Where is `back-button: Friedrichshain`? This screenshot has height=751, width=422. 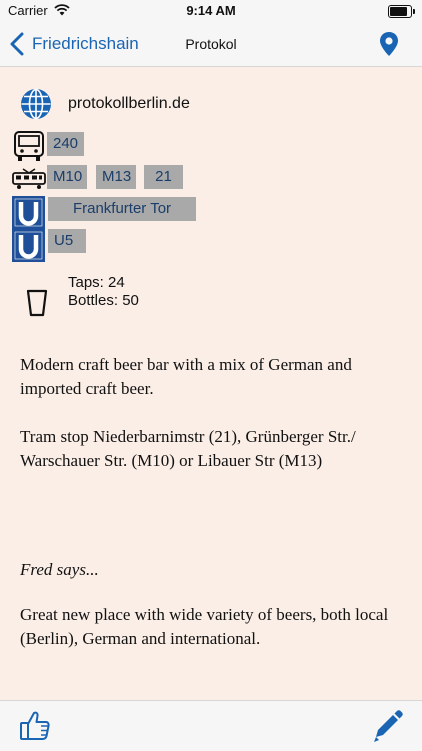
back-button: Friedrichshain is located at coordinates (73, 44).